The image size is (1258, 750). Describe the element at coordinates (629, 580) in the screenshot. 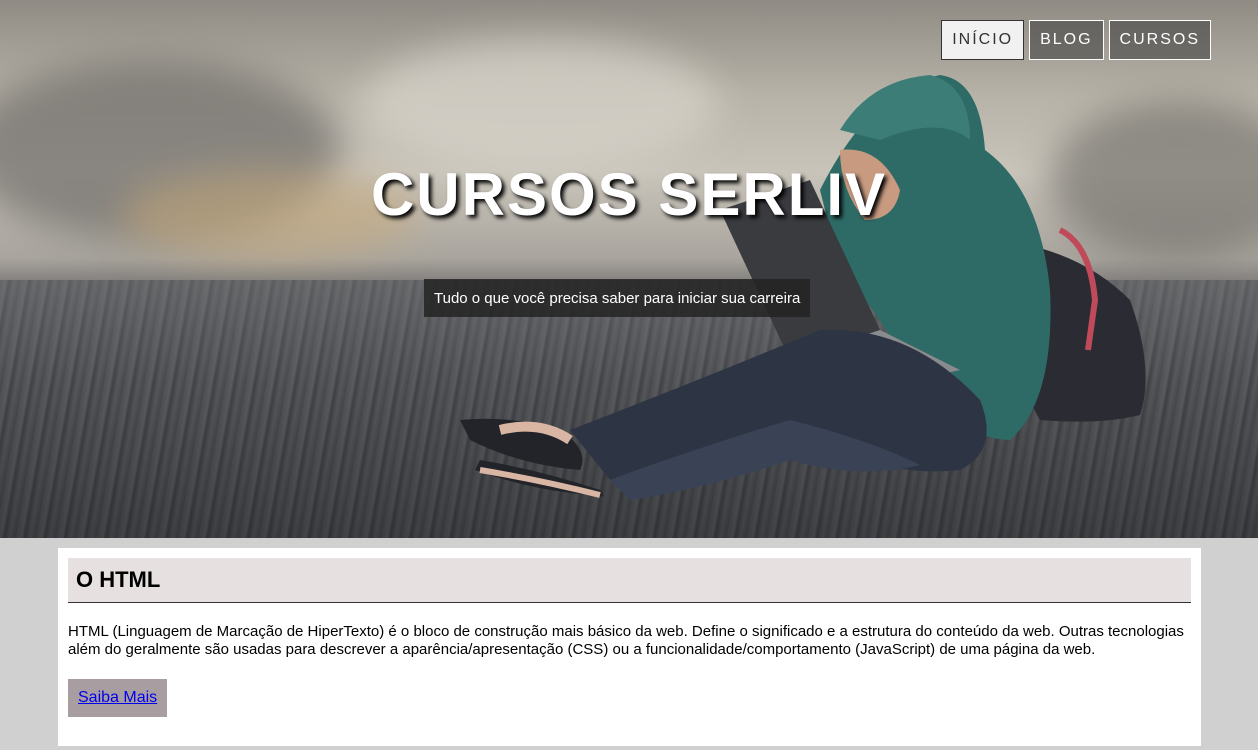

I see `section-header: O HTML` at that location.